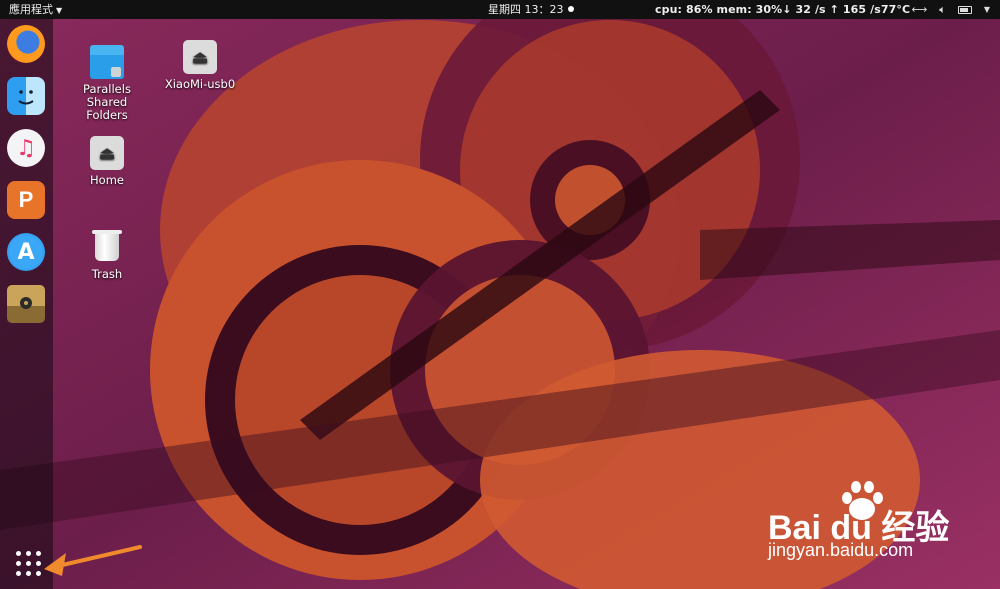 The image size is (1000, 589). What do you see at coordinates (841, 550) in the screenshot?
I see `watermark-url: jingyan.baidu.com` at bounding box center [841, 550].